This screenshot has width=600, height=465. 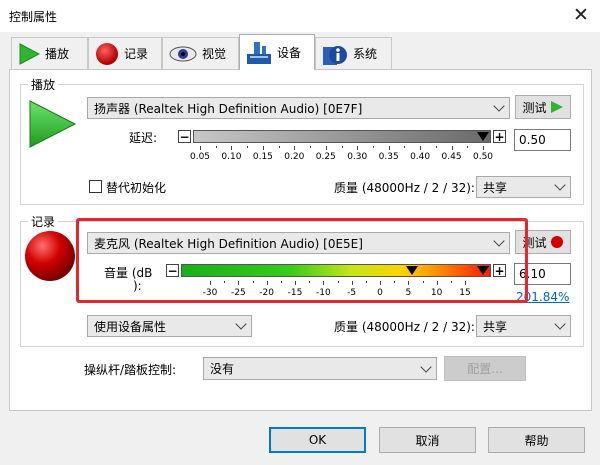 What do you see at coordinates (427, 440) in the screenshot?
I see `cancel-button: 取消` at bounding box center [427, 440].